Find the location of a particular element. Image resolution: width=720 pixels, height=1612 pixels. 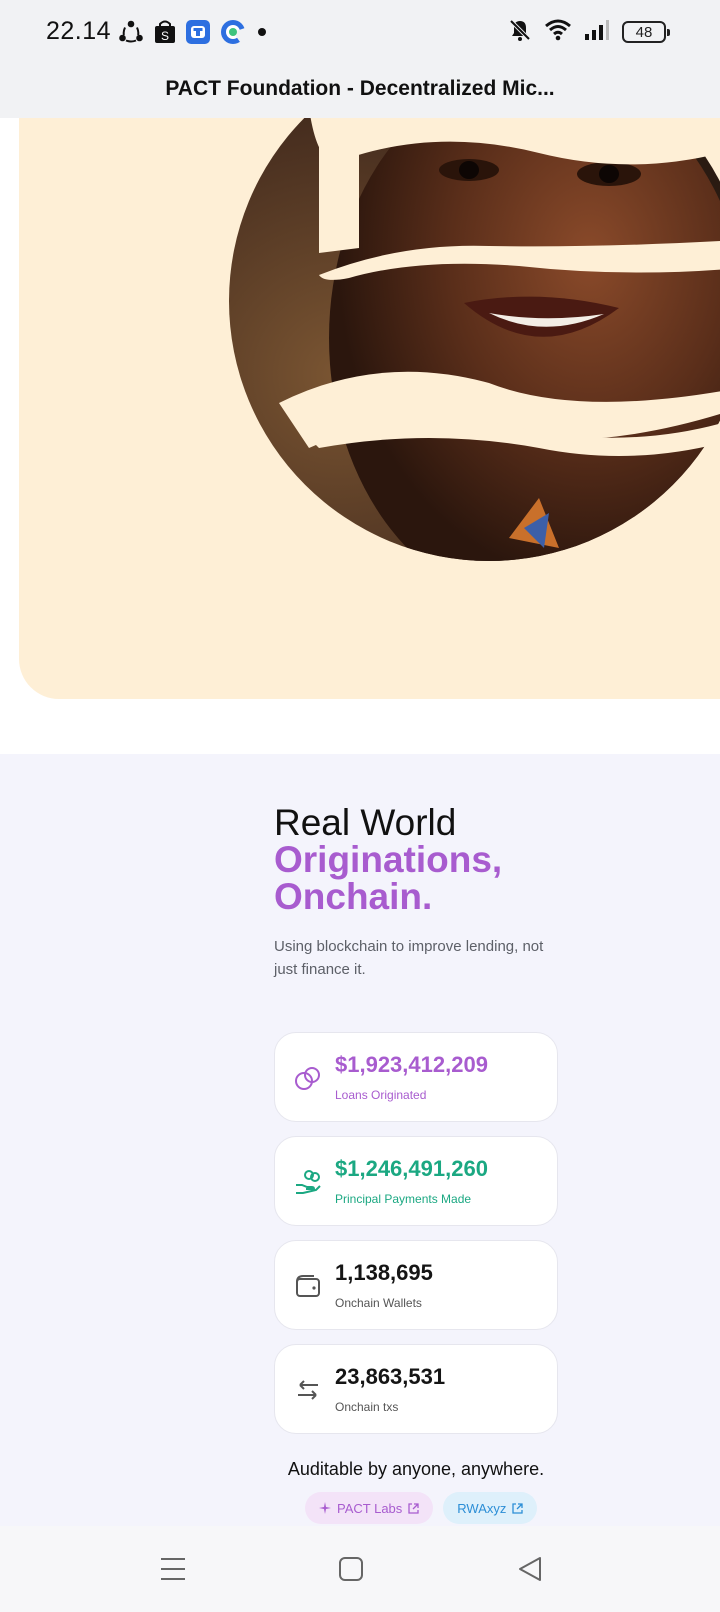

back-triangle-icon is located at coordinates (530, 1569).